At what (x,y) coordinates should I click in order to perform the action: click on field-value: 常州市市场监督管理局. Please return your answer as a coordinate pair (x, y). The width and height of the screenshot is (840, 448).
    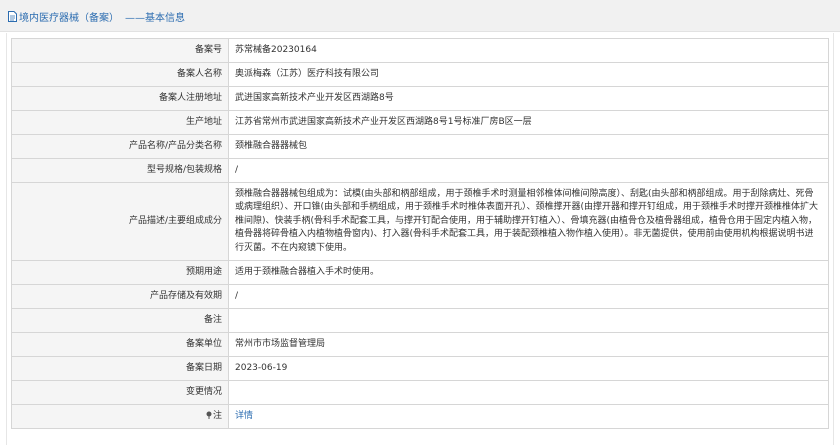
    Looking at the image, I should click on (528, 344).